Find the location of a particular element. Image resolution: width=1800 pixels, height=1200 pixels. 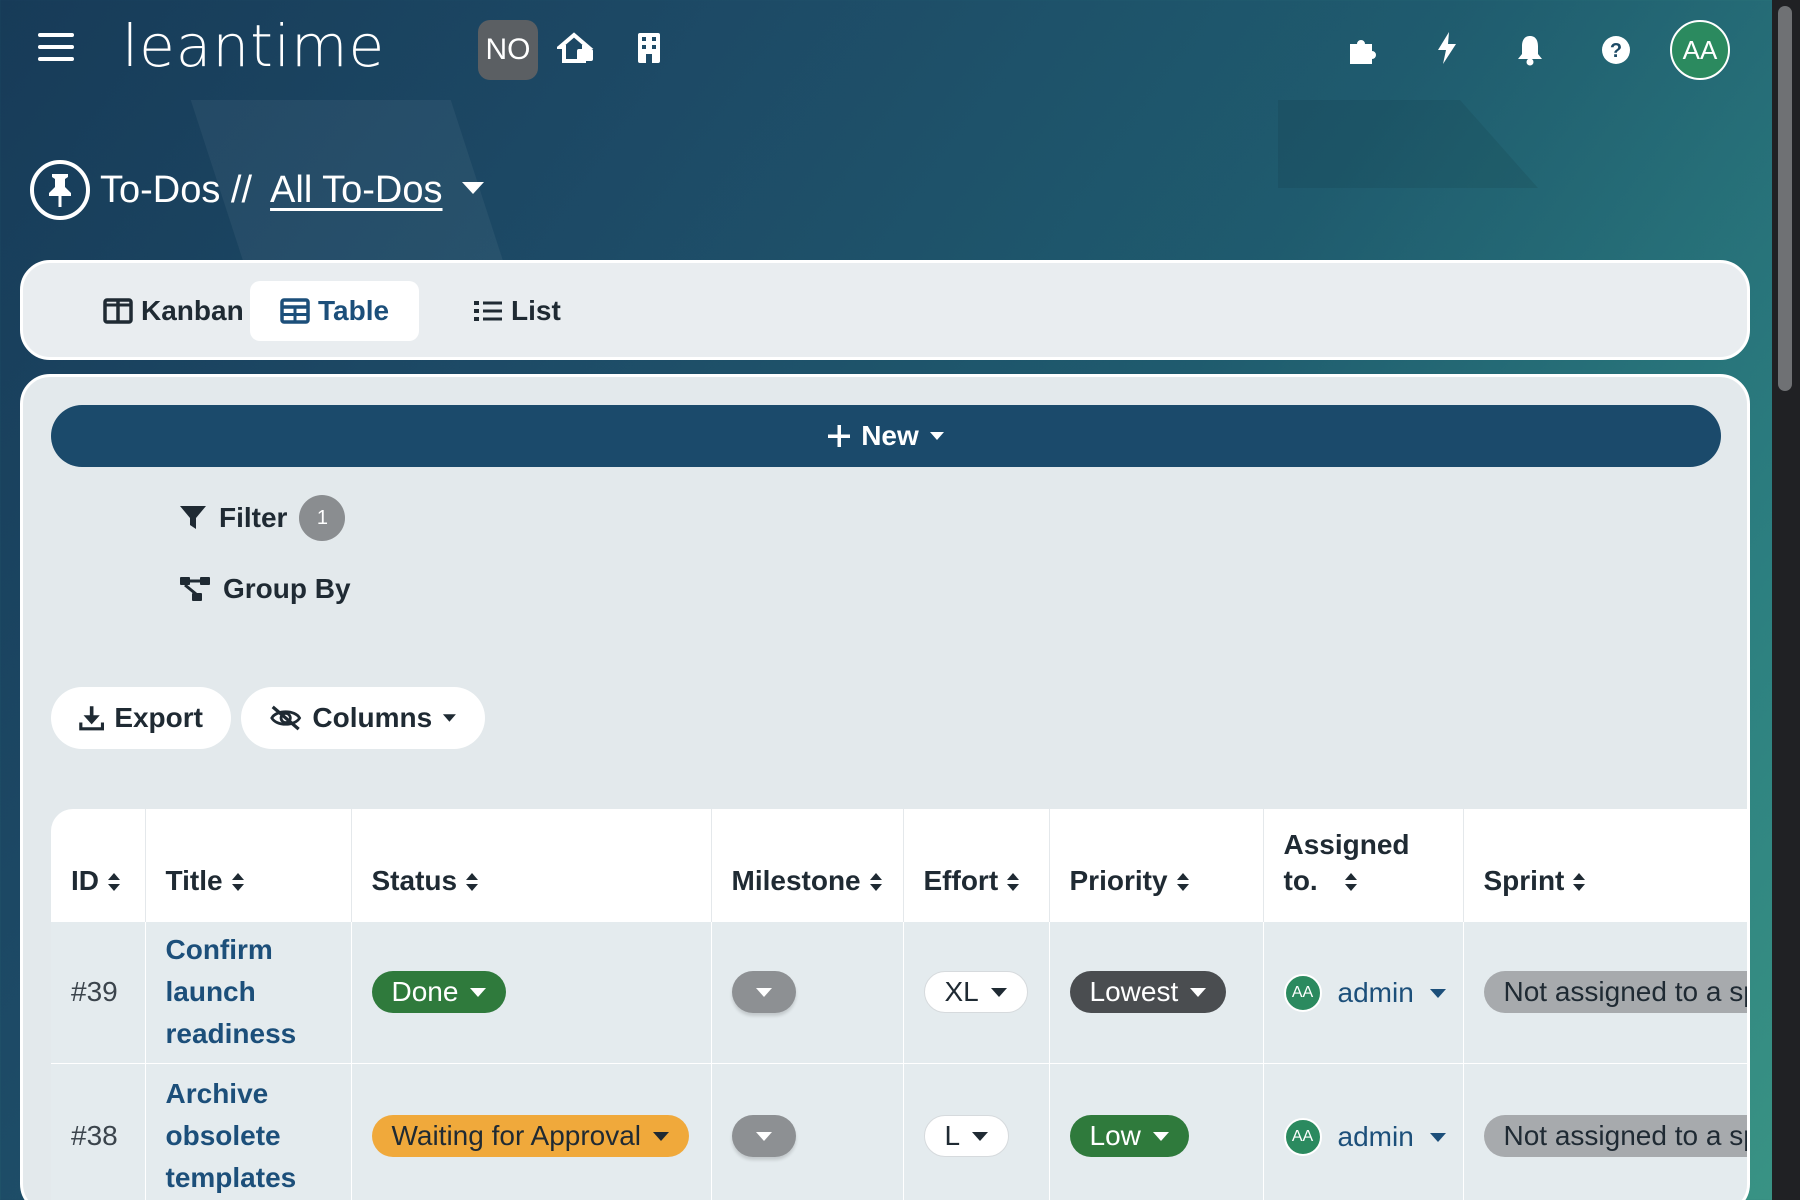

column-header-title: Title is located at coordinates (248, 865).